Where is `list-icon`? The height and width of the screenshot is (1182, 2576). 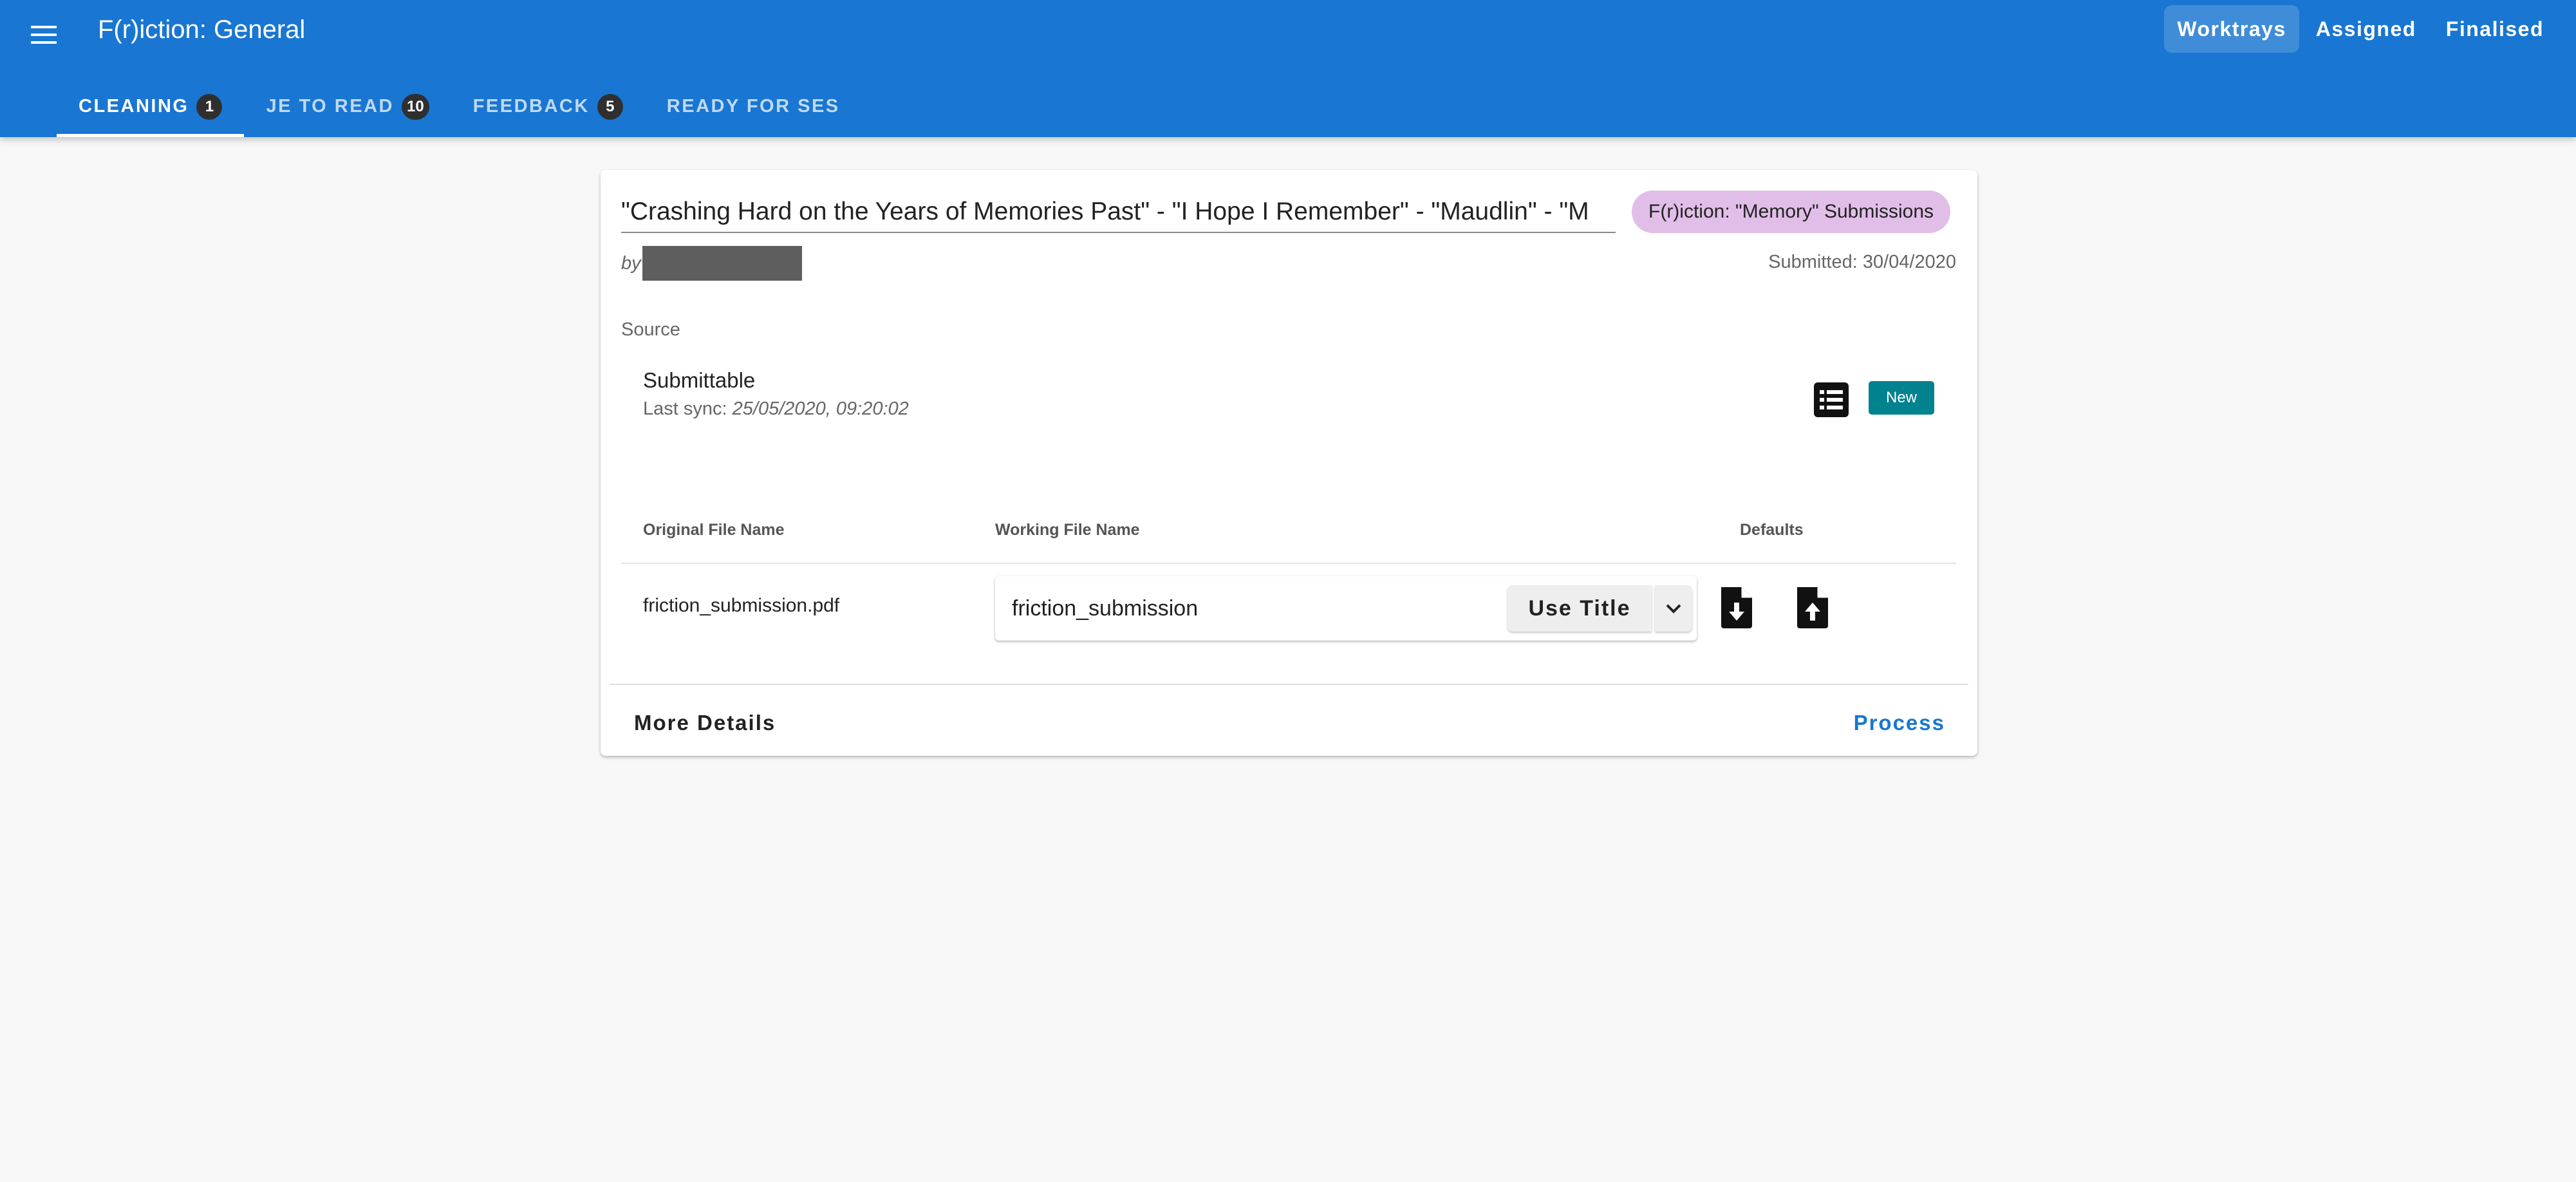 list-icon is located at coordinates (1831, 399).